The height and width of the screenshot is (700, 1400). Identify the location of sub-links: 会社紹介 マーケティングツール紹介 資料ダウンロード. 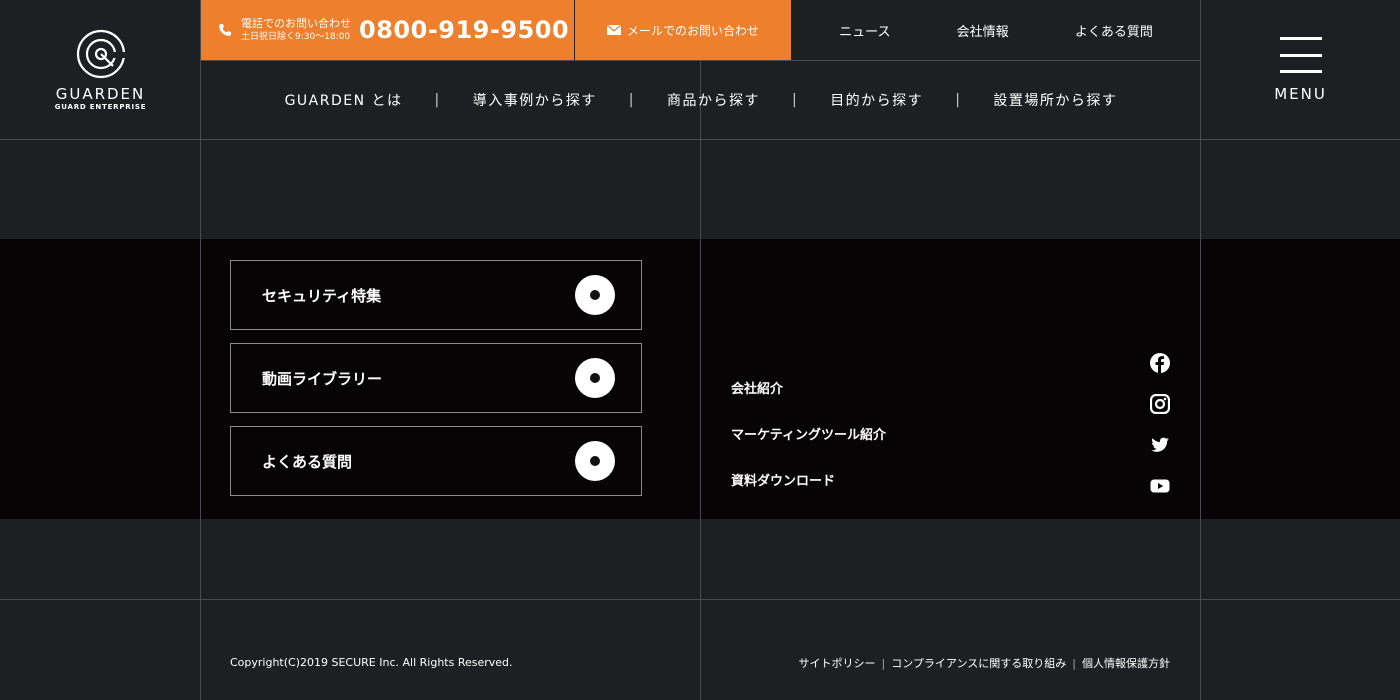
(808, 449).